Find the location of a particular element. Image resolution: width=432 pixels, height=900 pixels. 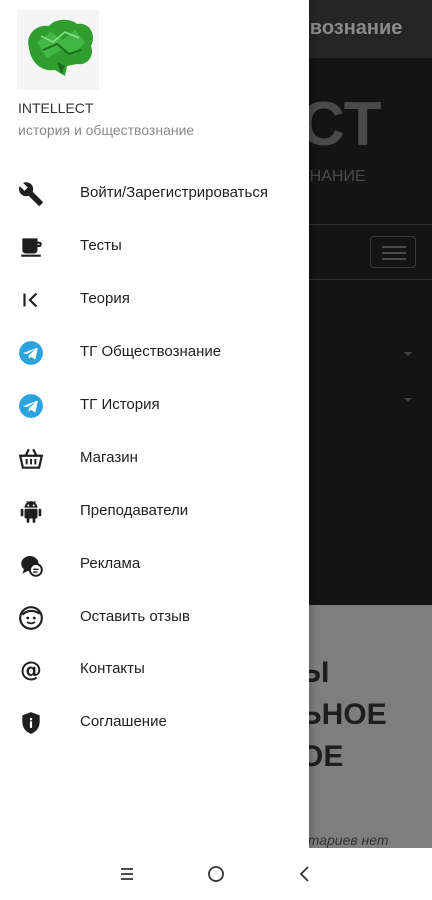

back-bracket-icon is located at coordinates (31, 300).